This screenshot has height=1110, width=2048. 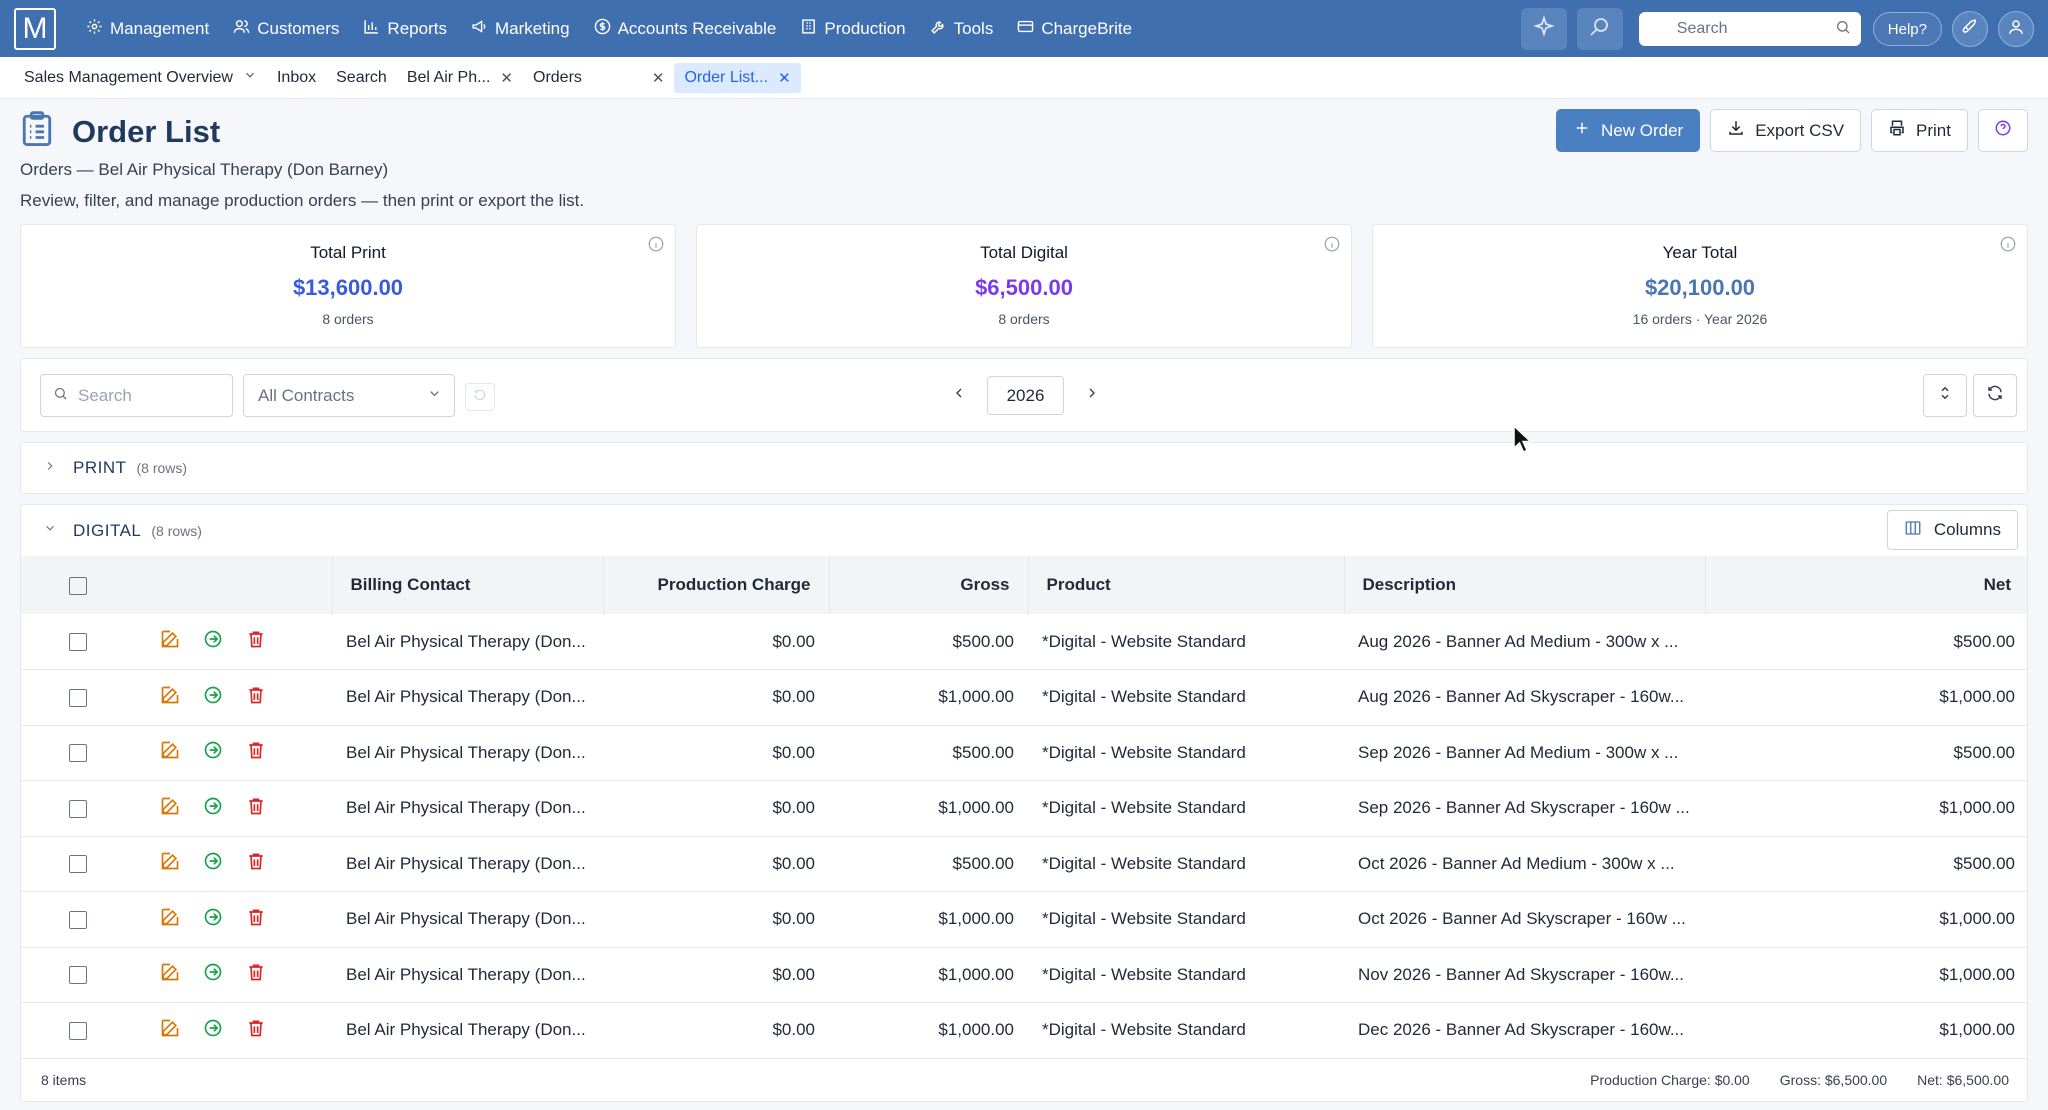 I want to click on order-search-input: Search, so click(x=136, y=395).